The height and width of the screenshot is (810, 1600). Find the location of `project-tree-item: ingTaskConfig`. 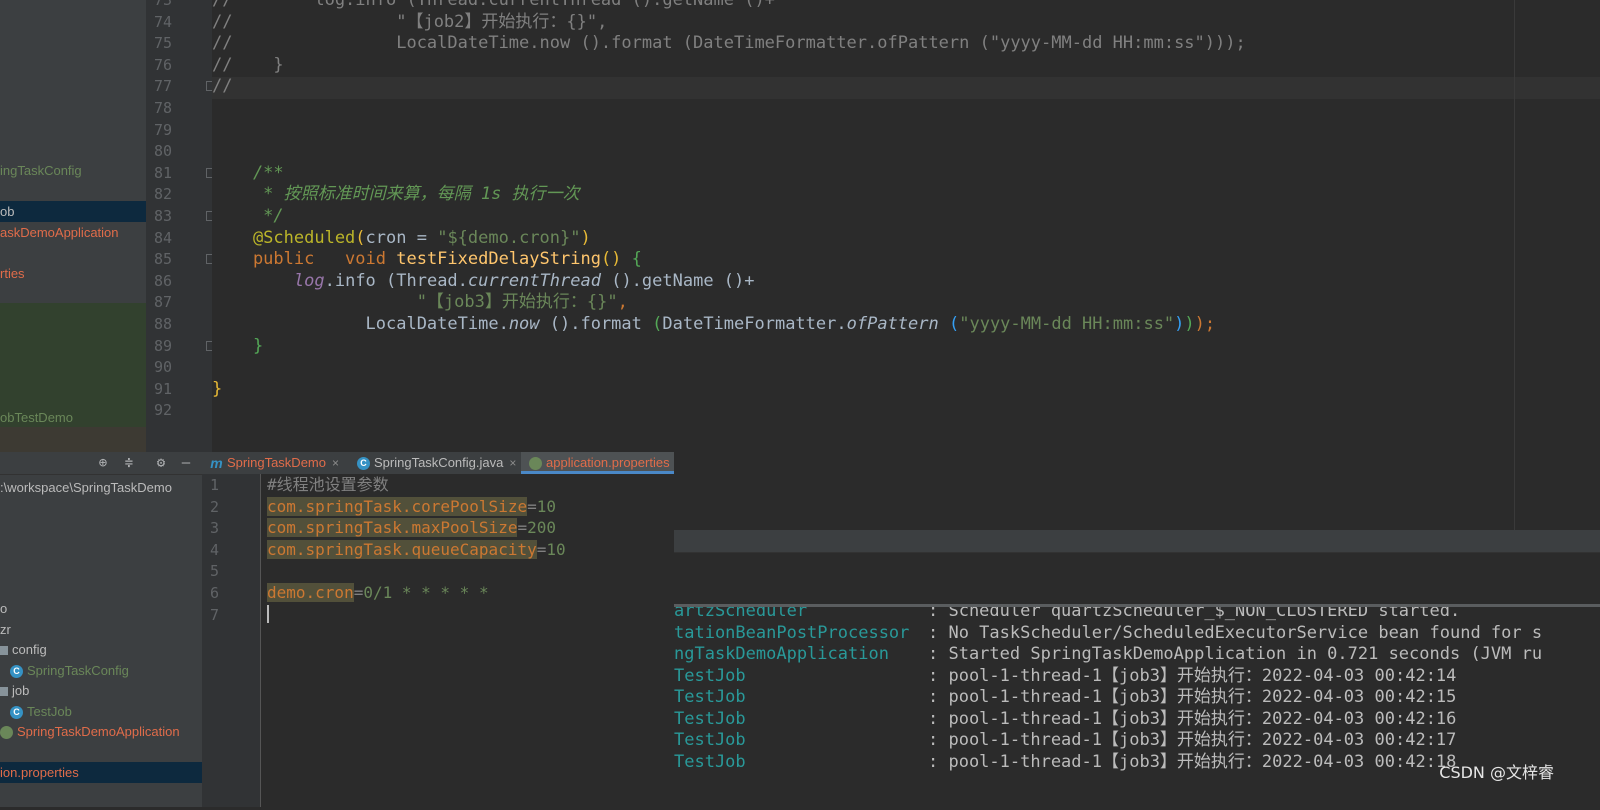

project-tree-item: ingTaskConfig is located at coordinates (73, 170).